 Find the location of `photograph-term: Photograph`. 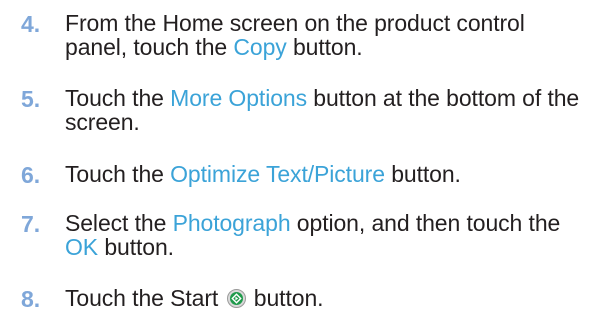

photograph-term: Photograph is located at coordinates (231, 223).